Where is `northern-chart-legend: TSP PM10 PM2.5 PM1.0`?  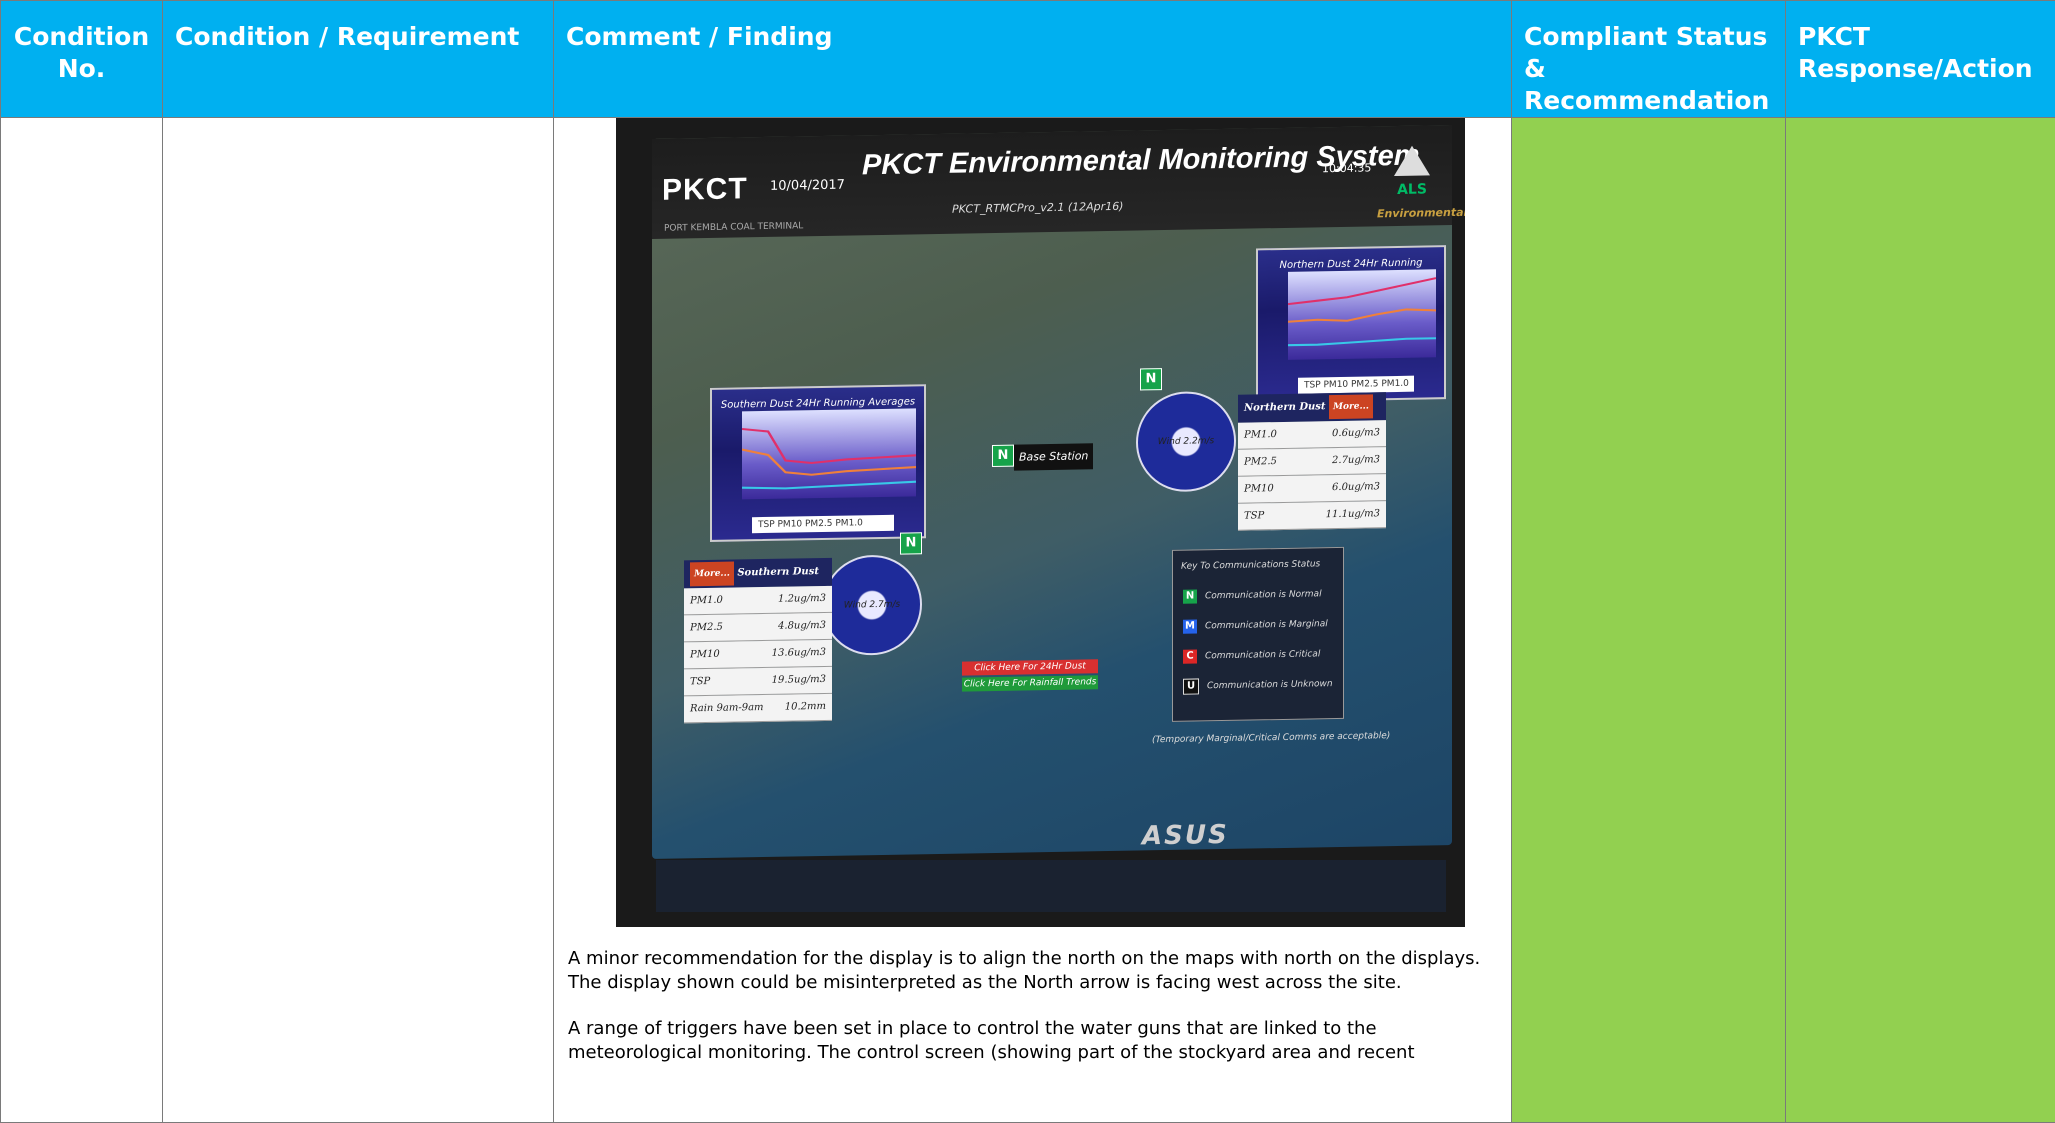
northern-chart-legend: TSP PM10 PM2.5 PM1.0 is located at coordinates (1356, 385).